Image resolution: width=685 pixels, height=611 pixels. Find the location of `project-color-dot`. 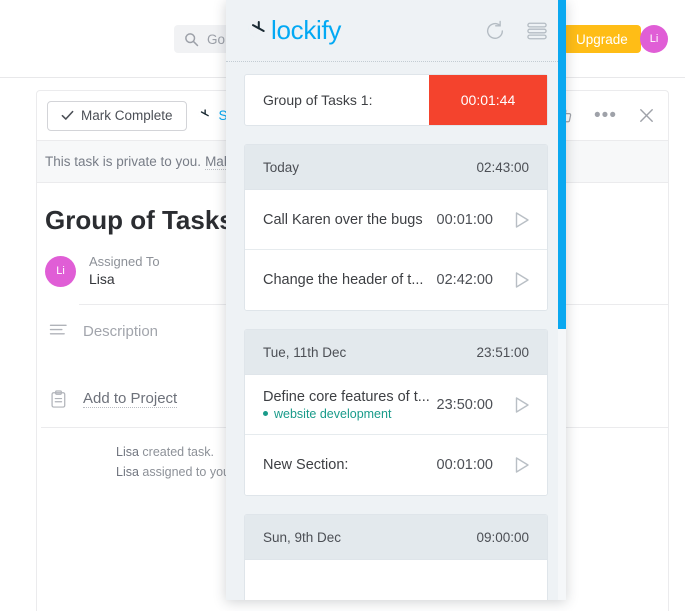

project-color-dot is located at coordinates (265, 413).